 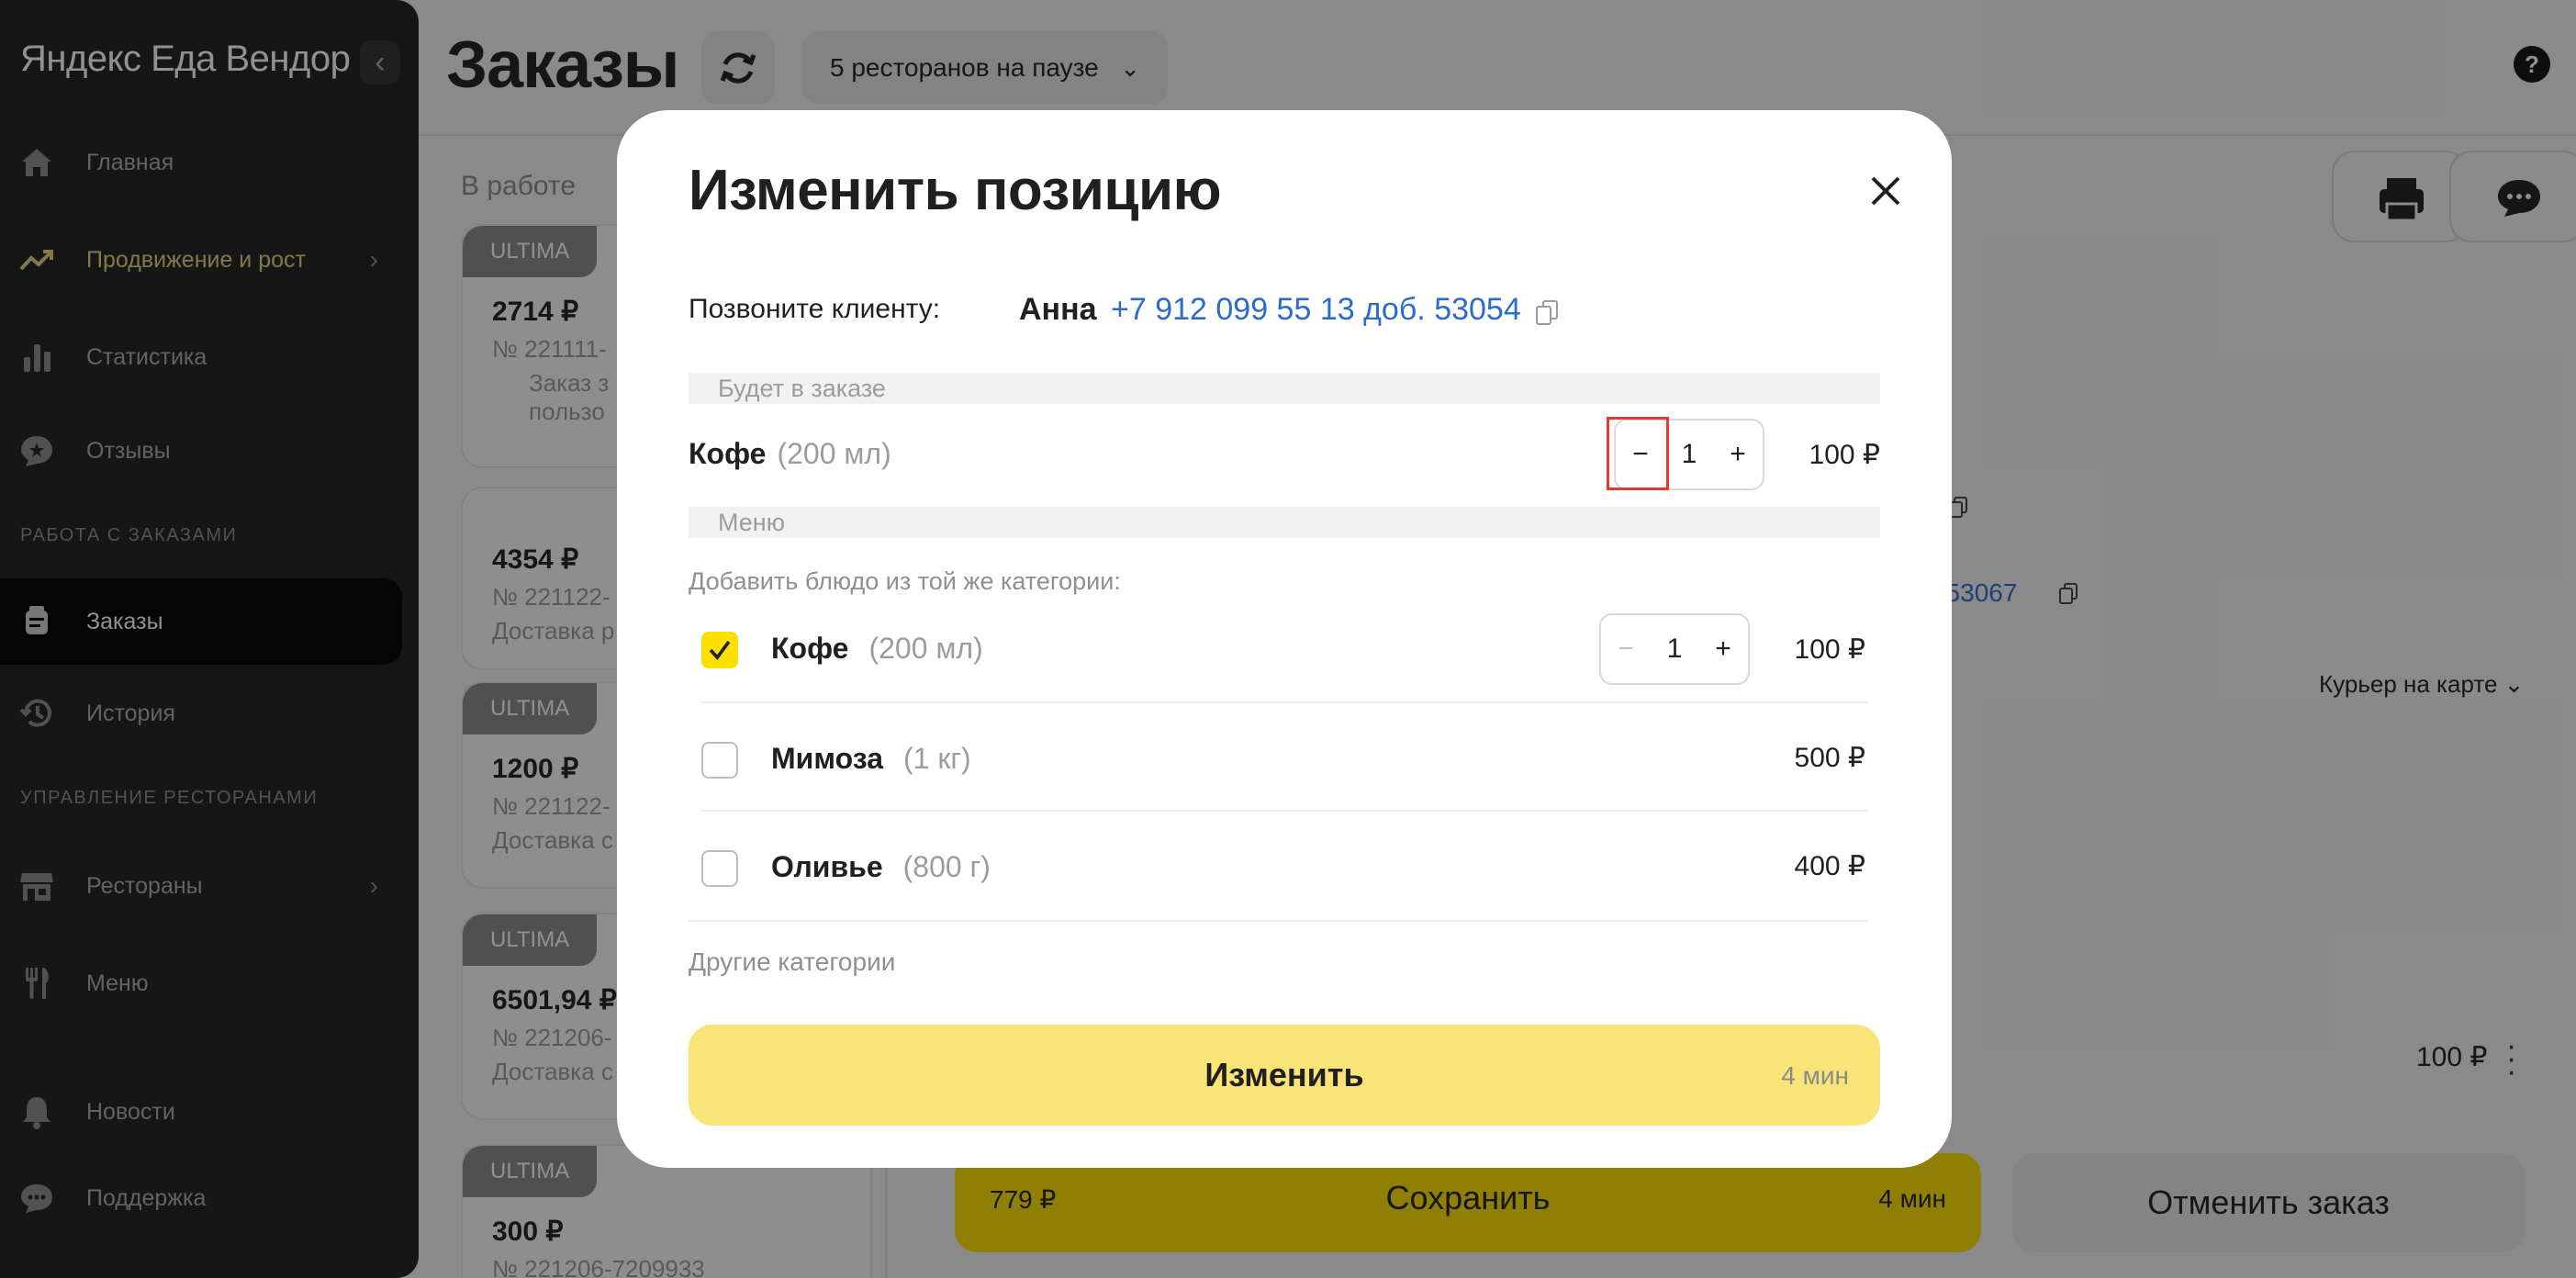 What do you see at coordinates (1815, 1075) in the screenshot?
I see `submit-time: 4 мин` at bounding box center [1815, 1075].